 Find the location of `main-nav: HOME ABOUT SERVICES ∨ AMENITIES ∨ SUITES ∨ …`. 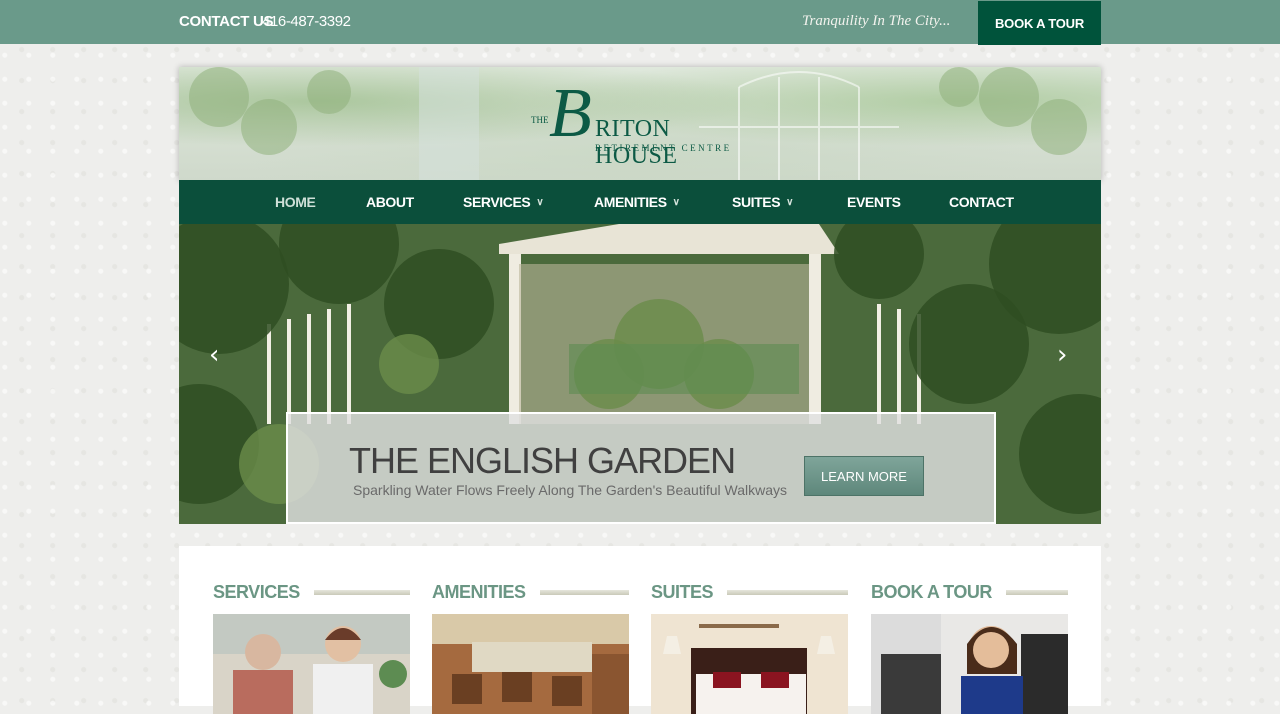

main-nav: HOME ABOUT SERVICES ∨ AMENITIES ∨ SUITES ∨ … is located at coordinates (640, 202).